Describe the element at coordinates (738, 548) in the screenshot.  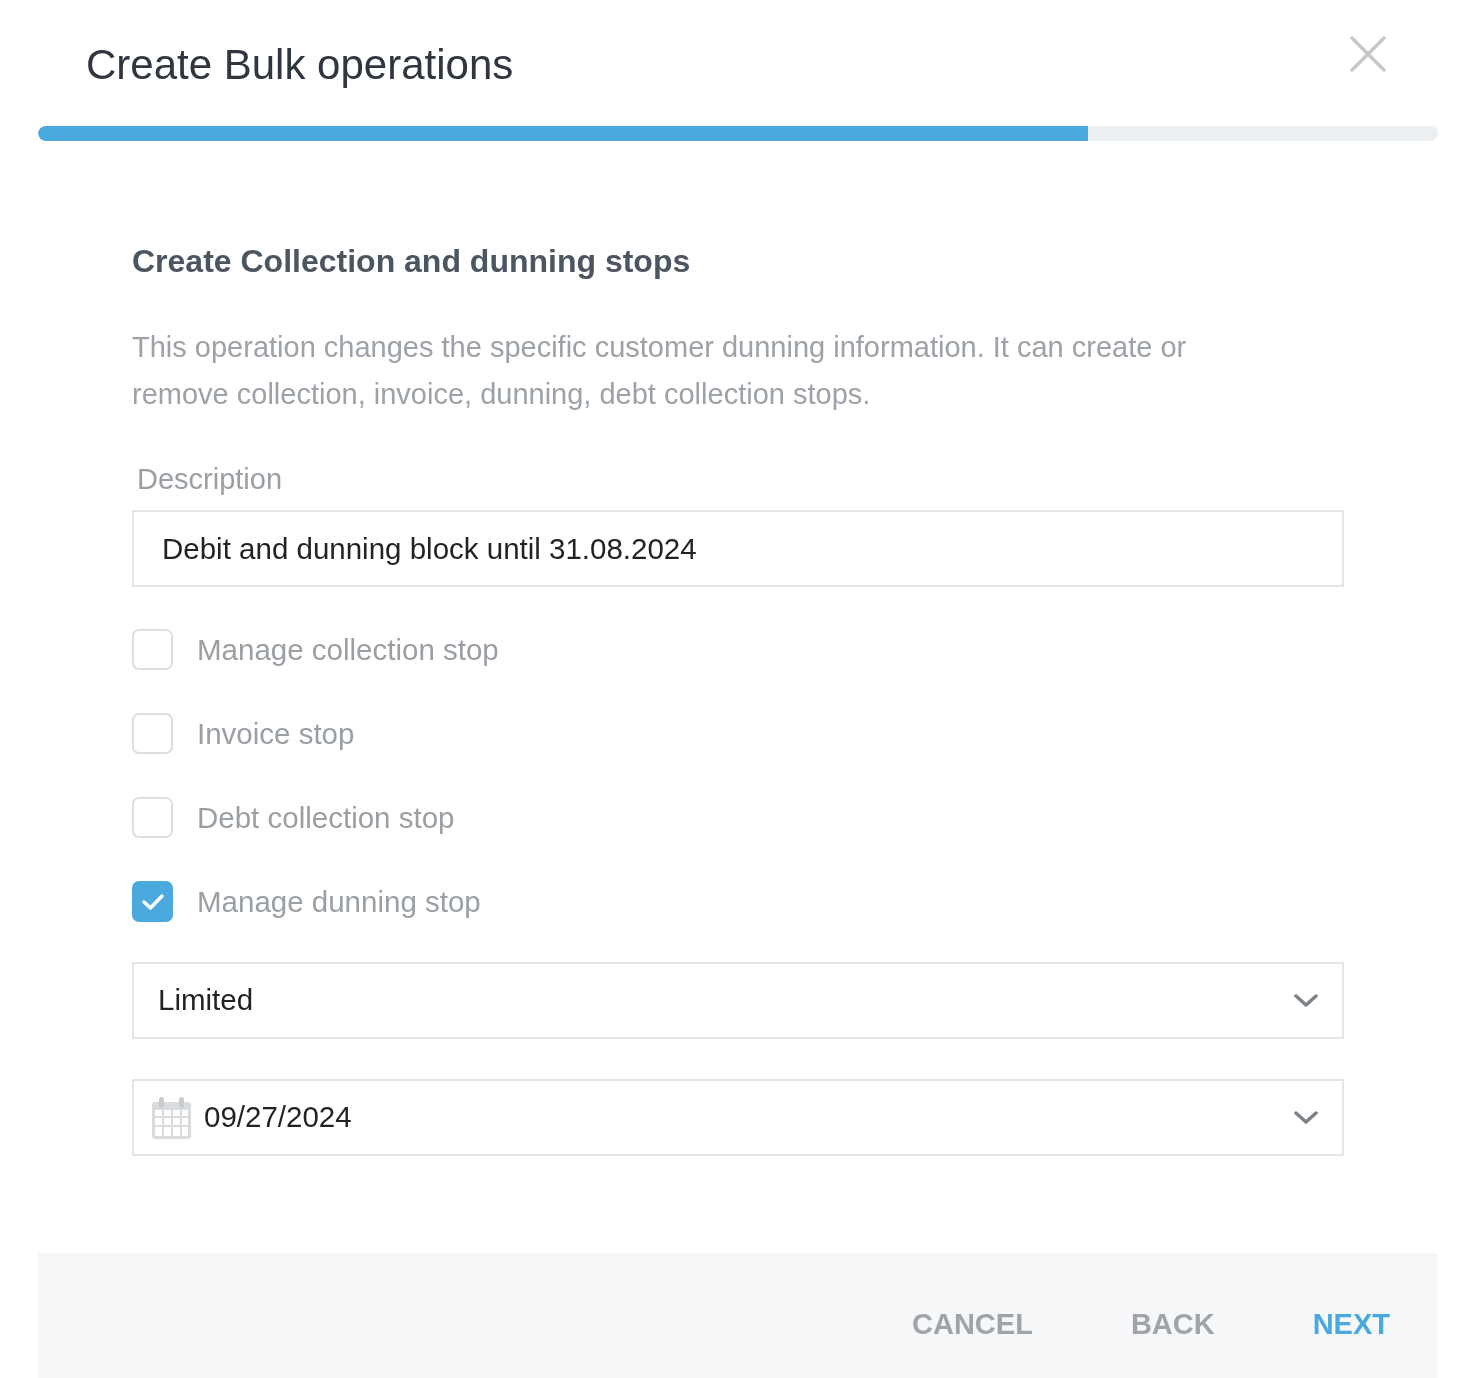
I see `description-input: Debit and dunning block until 31.08.2024` at that location.